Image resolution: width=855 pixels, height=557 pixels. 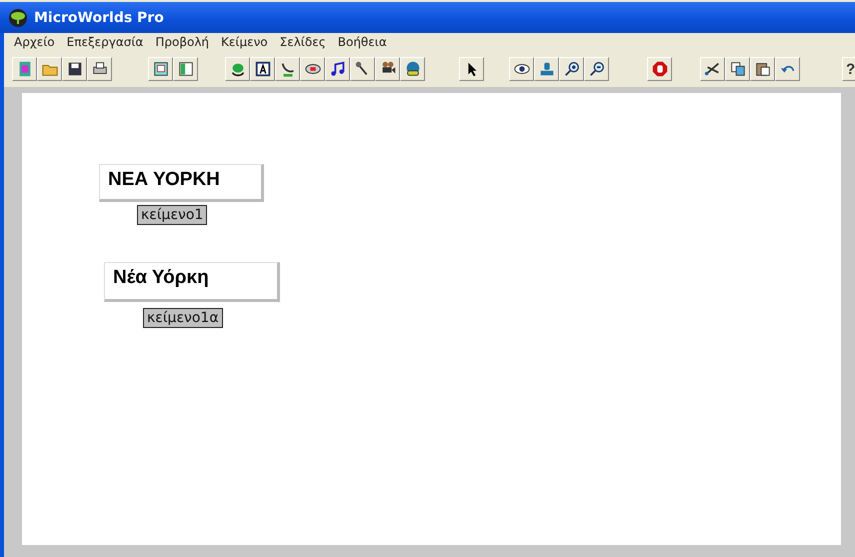 I want to click on zoom-out-icon, so click(x=597, y=69).